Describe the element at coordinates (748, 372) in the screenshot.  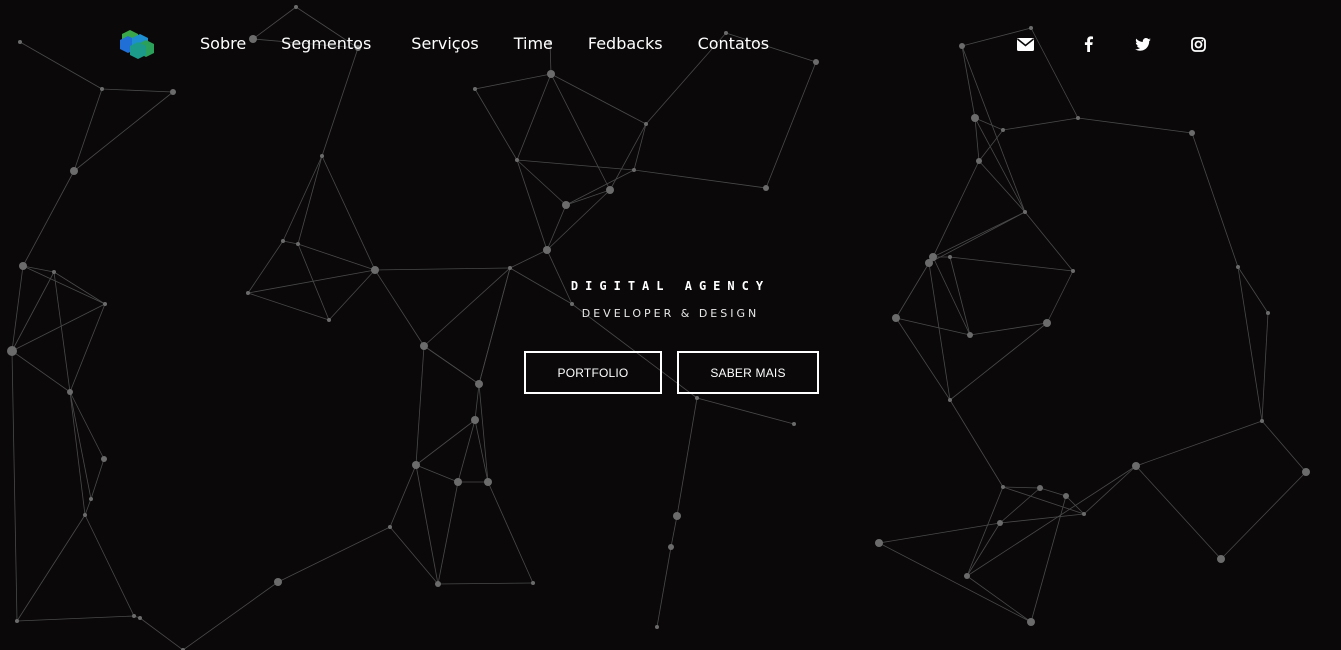
I see `saber-mais-button: SABER MAIS` at that location.